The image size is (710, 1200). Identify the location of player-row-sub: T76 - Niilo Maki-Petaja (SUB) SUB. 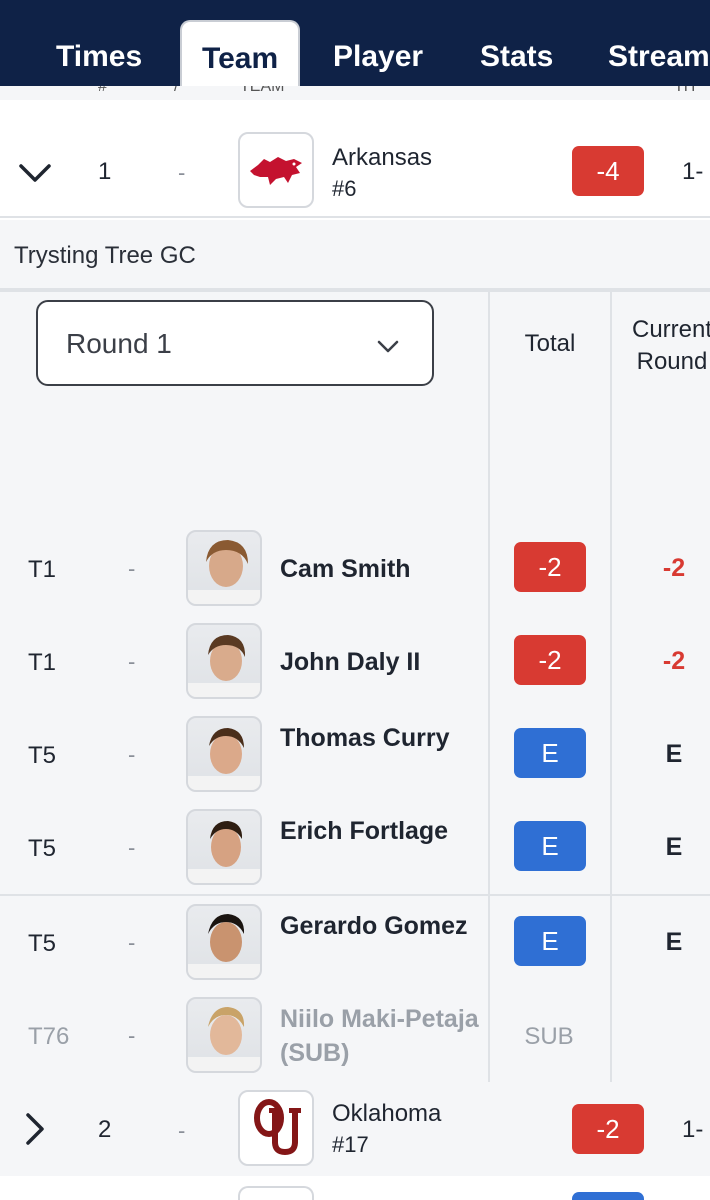
(355, 1035).